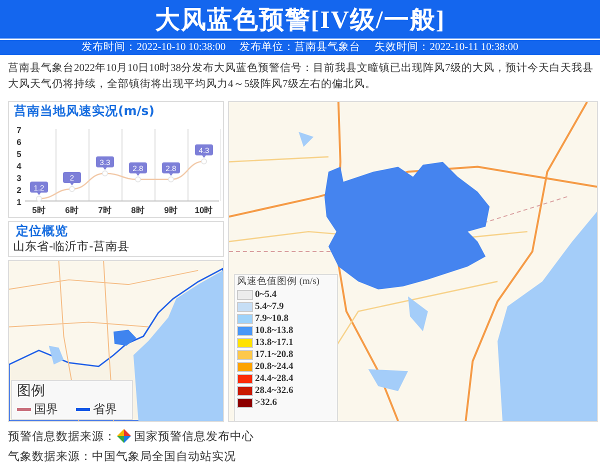 This screenshot has height=471, width=600. I want to click on description-text: 莒南县气象台2022年10月10日10时38分发布大风蓝色预警信号：目前我县文疃镇已出现阵风7级的大风，预计今天白天我县大风天气仍将持续，全部镇街将出现平均风力4～5级阵风7级左右的偏北风。, so click(300, 76).